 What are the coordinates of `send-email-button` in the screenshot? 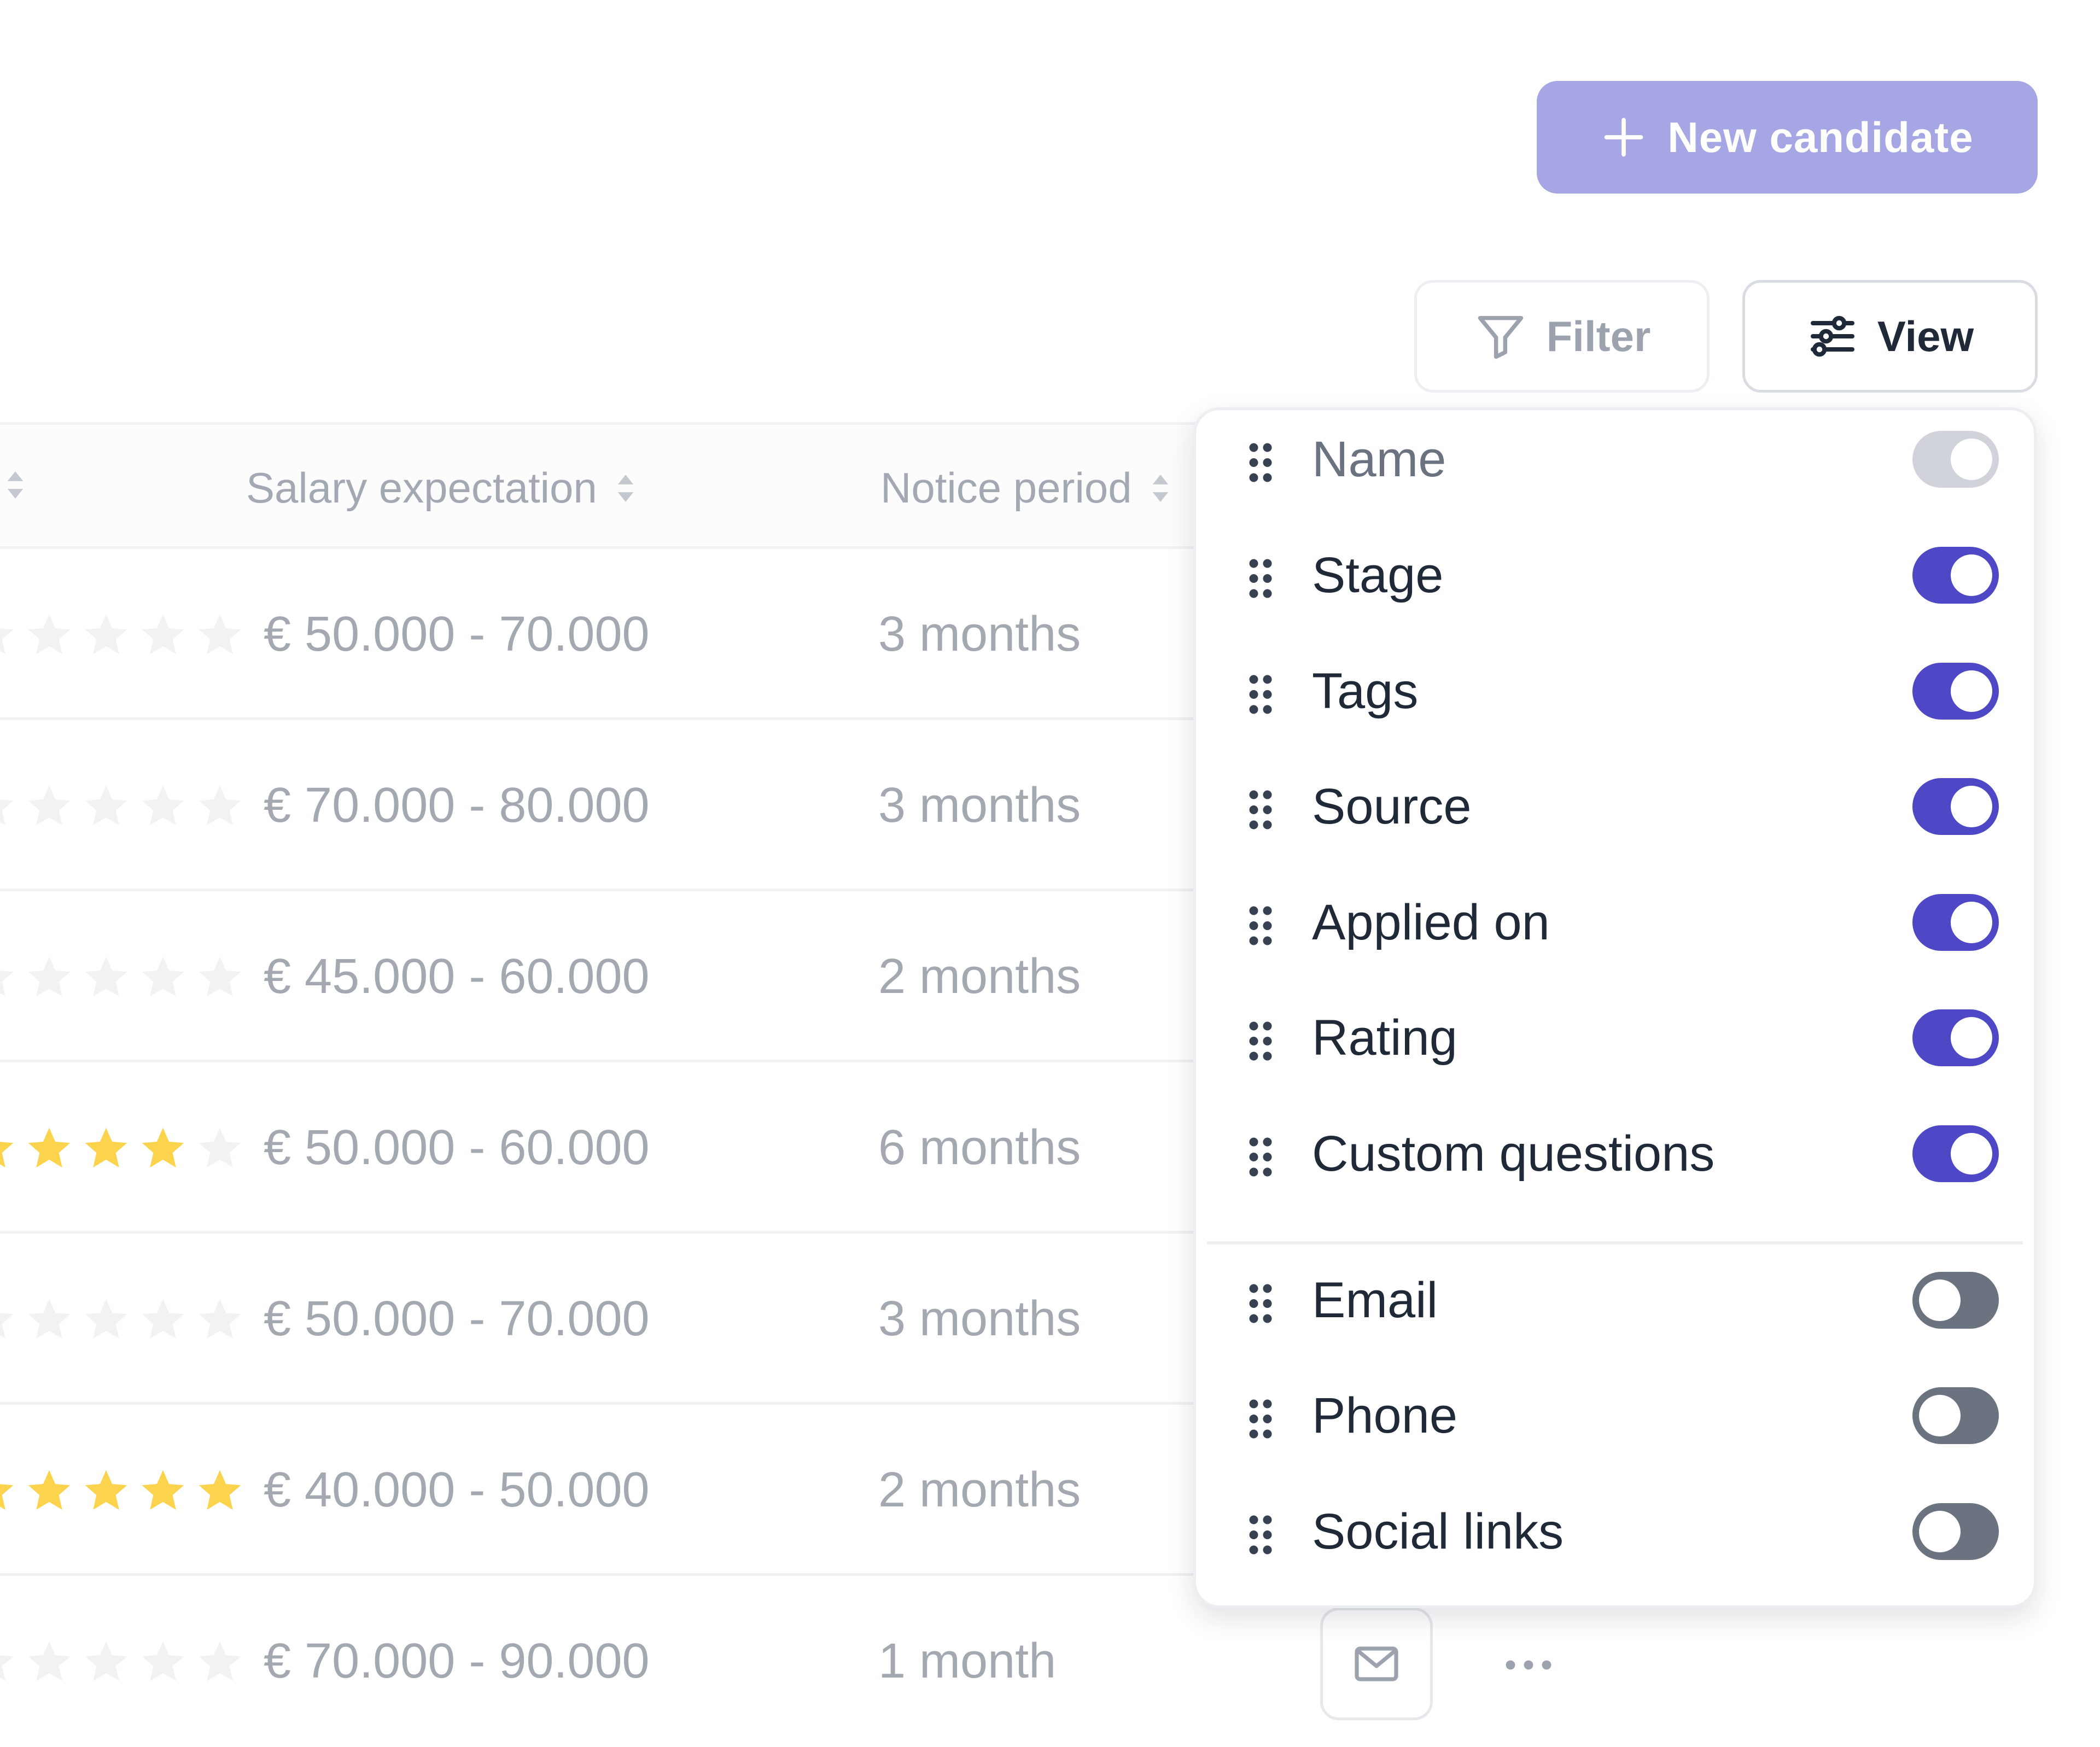 It's located at (1376, 1664).